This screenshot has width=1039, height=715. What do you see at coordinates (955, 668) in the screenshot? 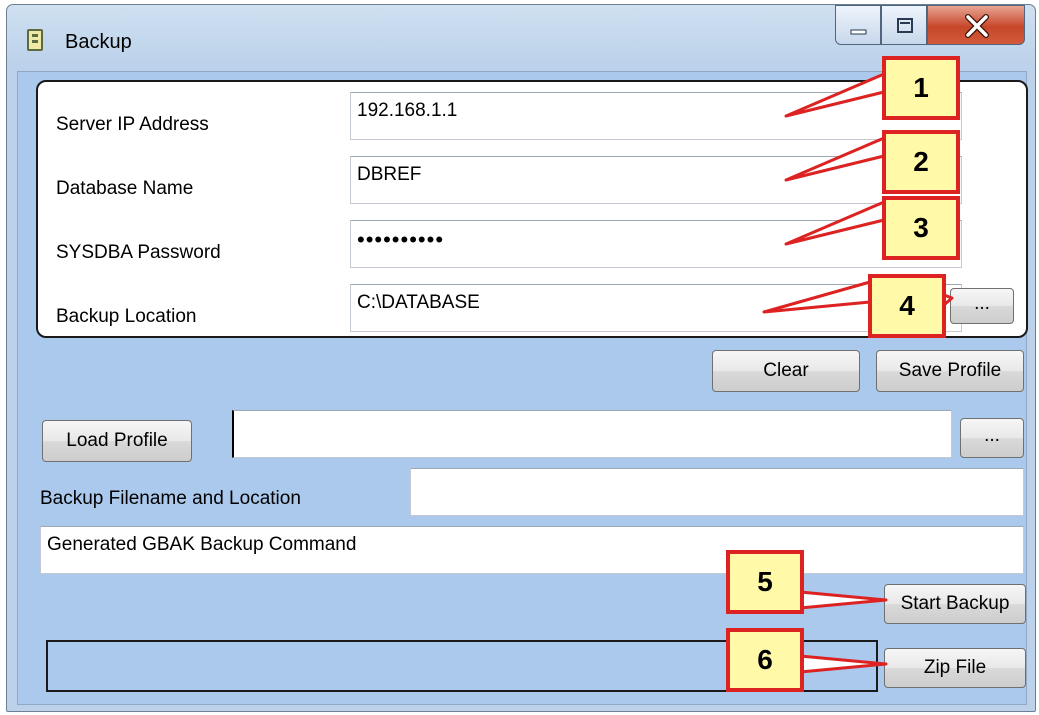
I see `zip-file-button: Zip File` at bounding box center [955, 668].